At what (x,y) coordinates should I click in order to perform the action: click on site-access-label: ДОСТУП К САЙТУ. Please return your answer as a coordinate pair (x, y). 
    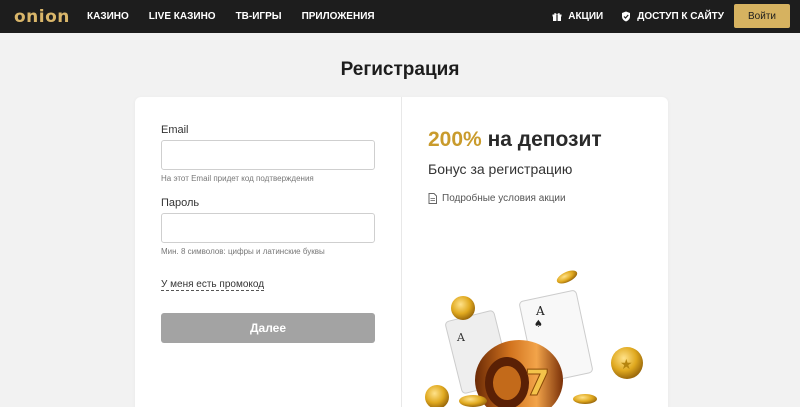
    Looking at the image, I should click on (680, 16).